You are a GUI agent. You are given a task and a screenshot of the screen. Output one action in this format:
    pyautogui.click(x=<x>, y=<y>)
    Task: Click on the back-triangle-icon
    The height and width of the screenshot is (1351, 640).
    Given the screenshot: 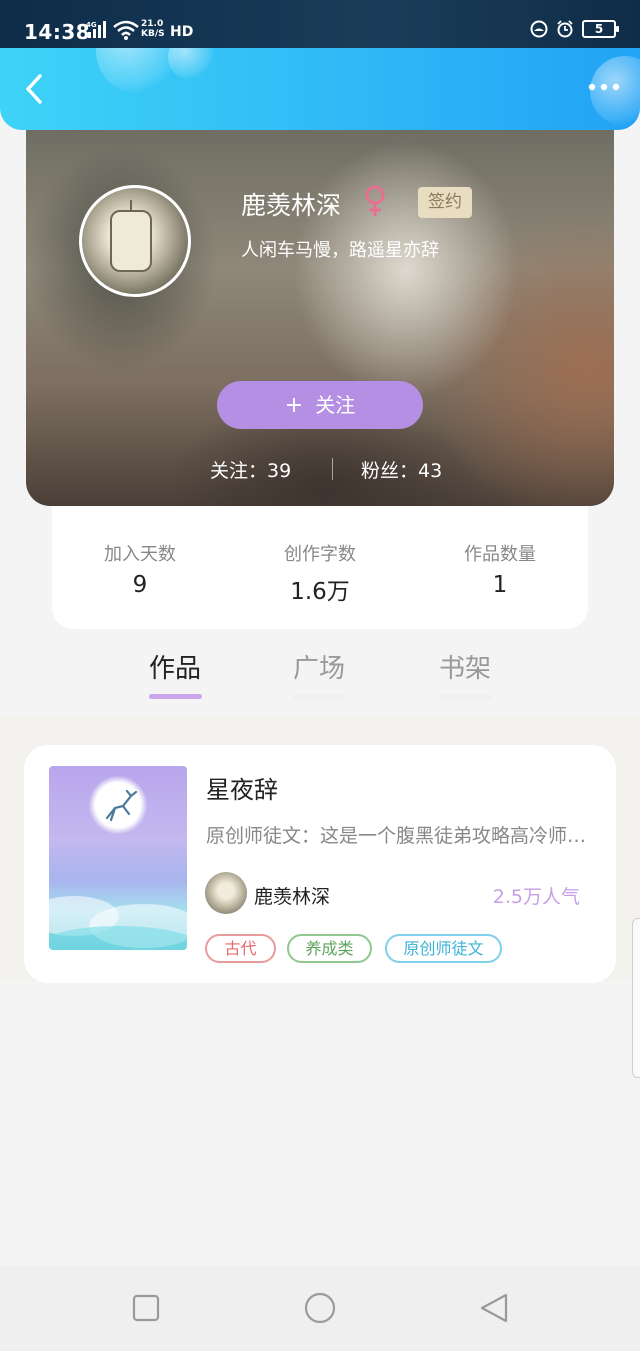 What is the action you would take?
    pyautogui.click(x=494, y=1308)
    